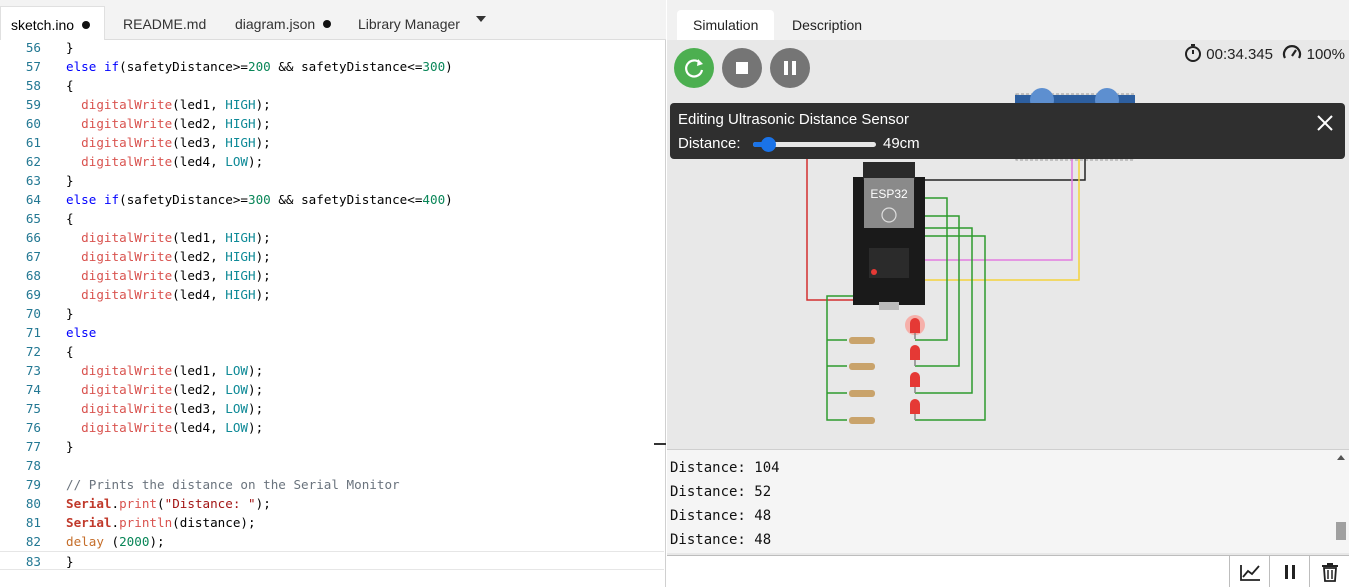  Describe the element at coordinates (726, 25) in the screenshot. I see `tab-simulation: Simulation` at that location.